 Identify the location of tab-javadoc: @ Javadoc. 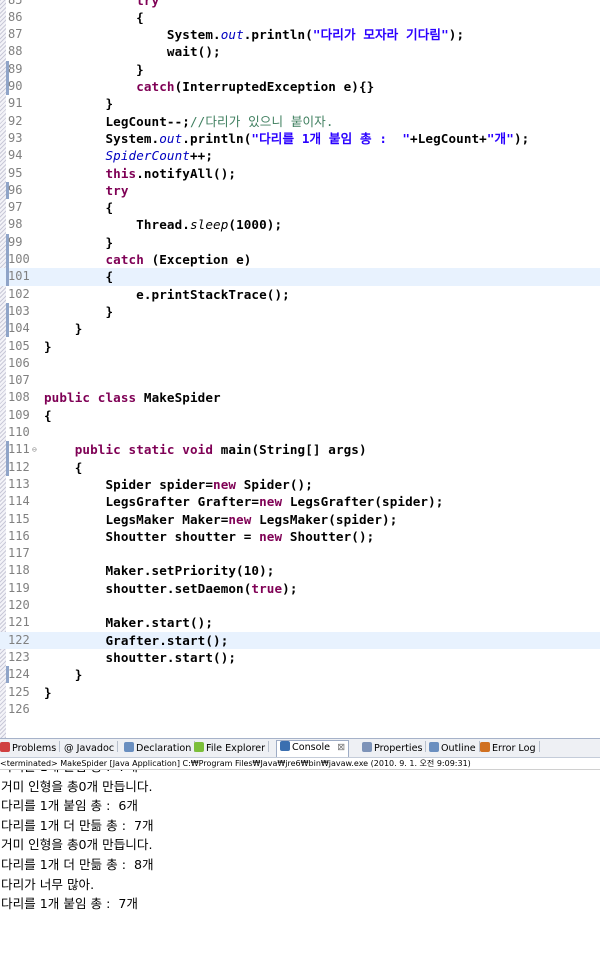
(91, 748).